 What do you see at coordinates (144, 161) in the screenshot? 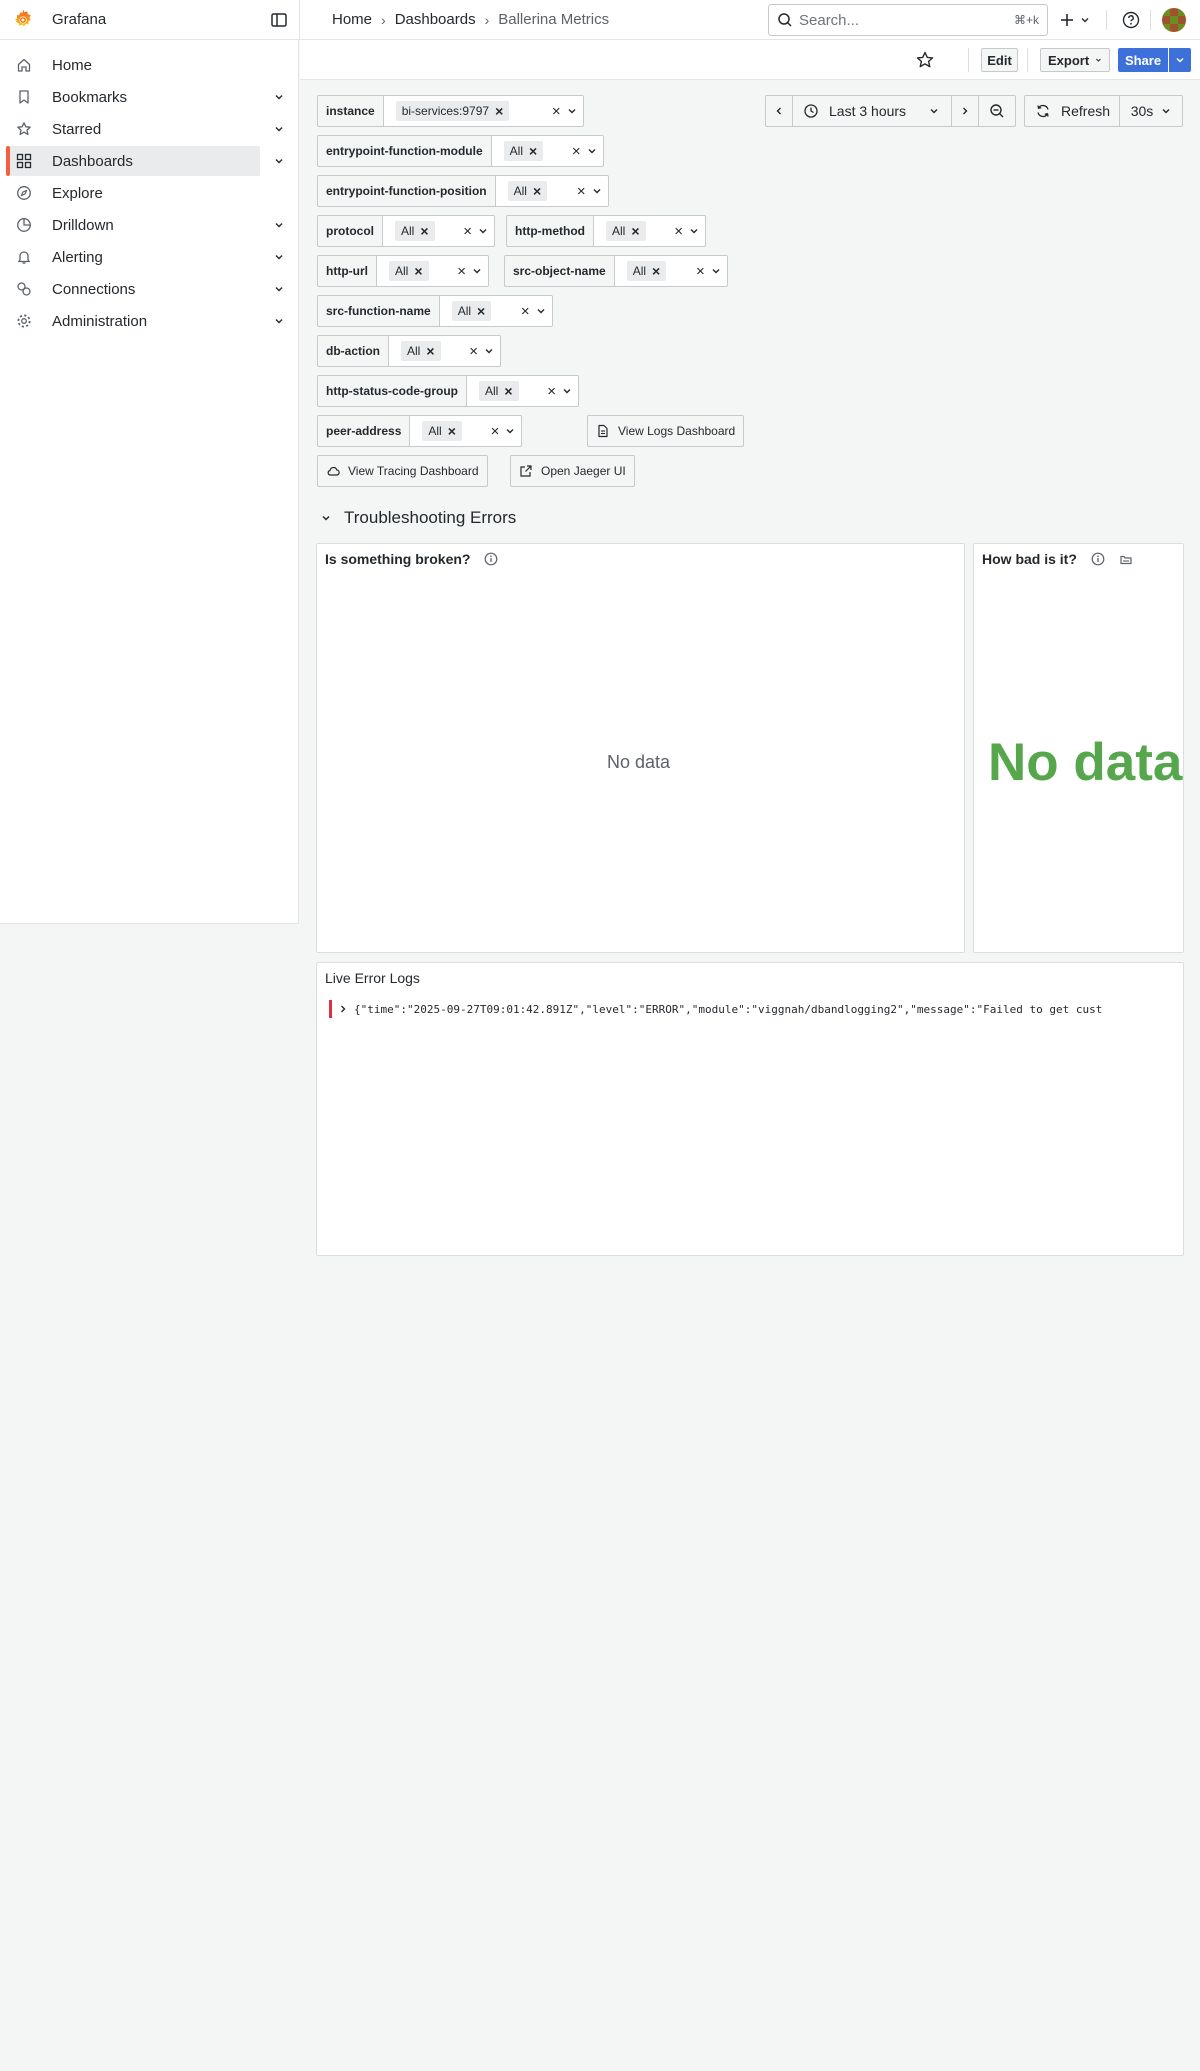
I see `sidebar-item-dashboards: Dashboards` at bounding box center [144, 161].